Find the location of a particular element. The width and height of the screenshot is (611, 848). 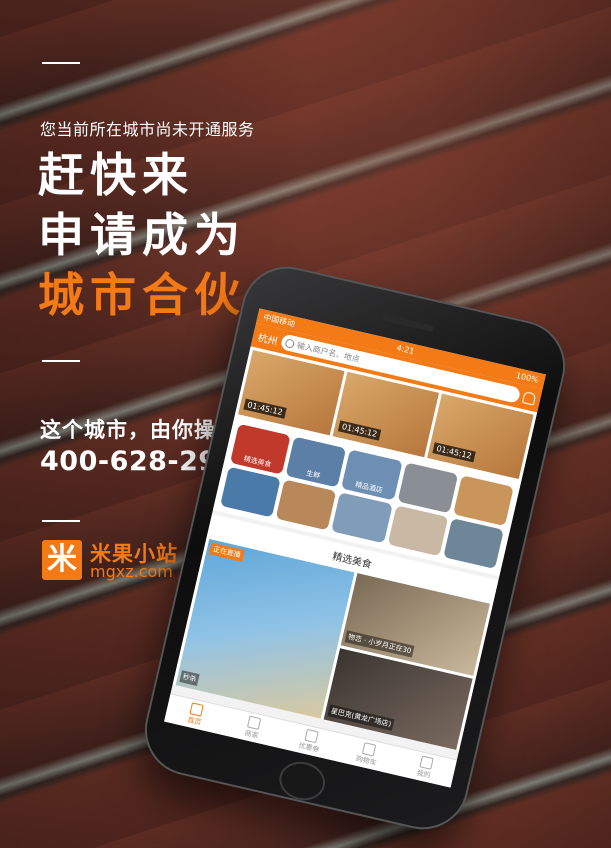

category-item: 精选美食 is located at coordinates (260, 449).